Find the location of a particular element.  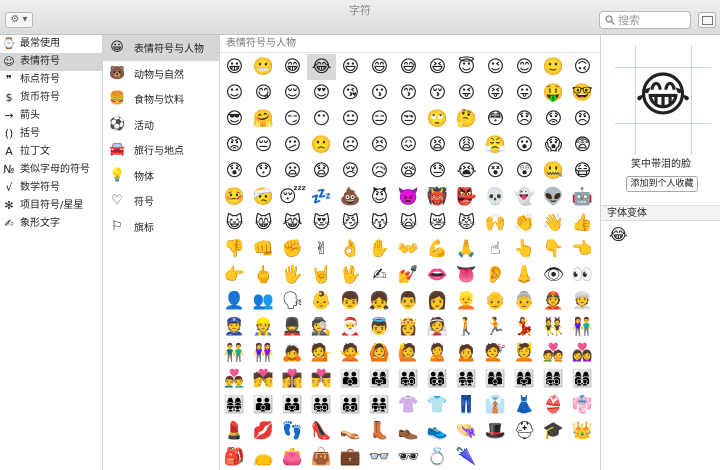

emoji-cell: 💄 is located at coordinates (234, 431).